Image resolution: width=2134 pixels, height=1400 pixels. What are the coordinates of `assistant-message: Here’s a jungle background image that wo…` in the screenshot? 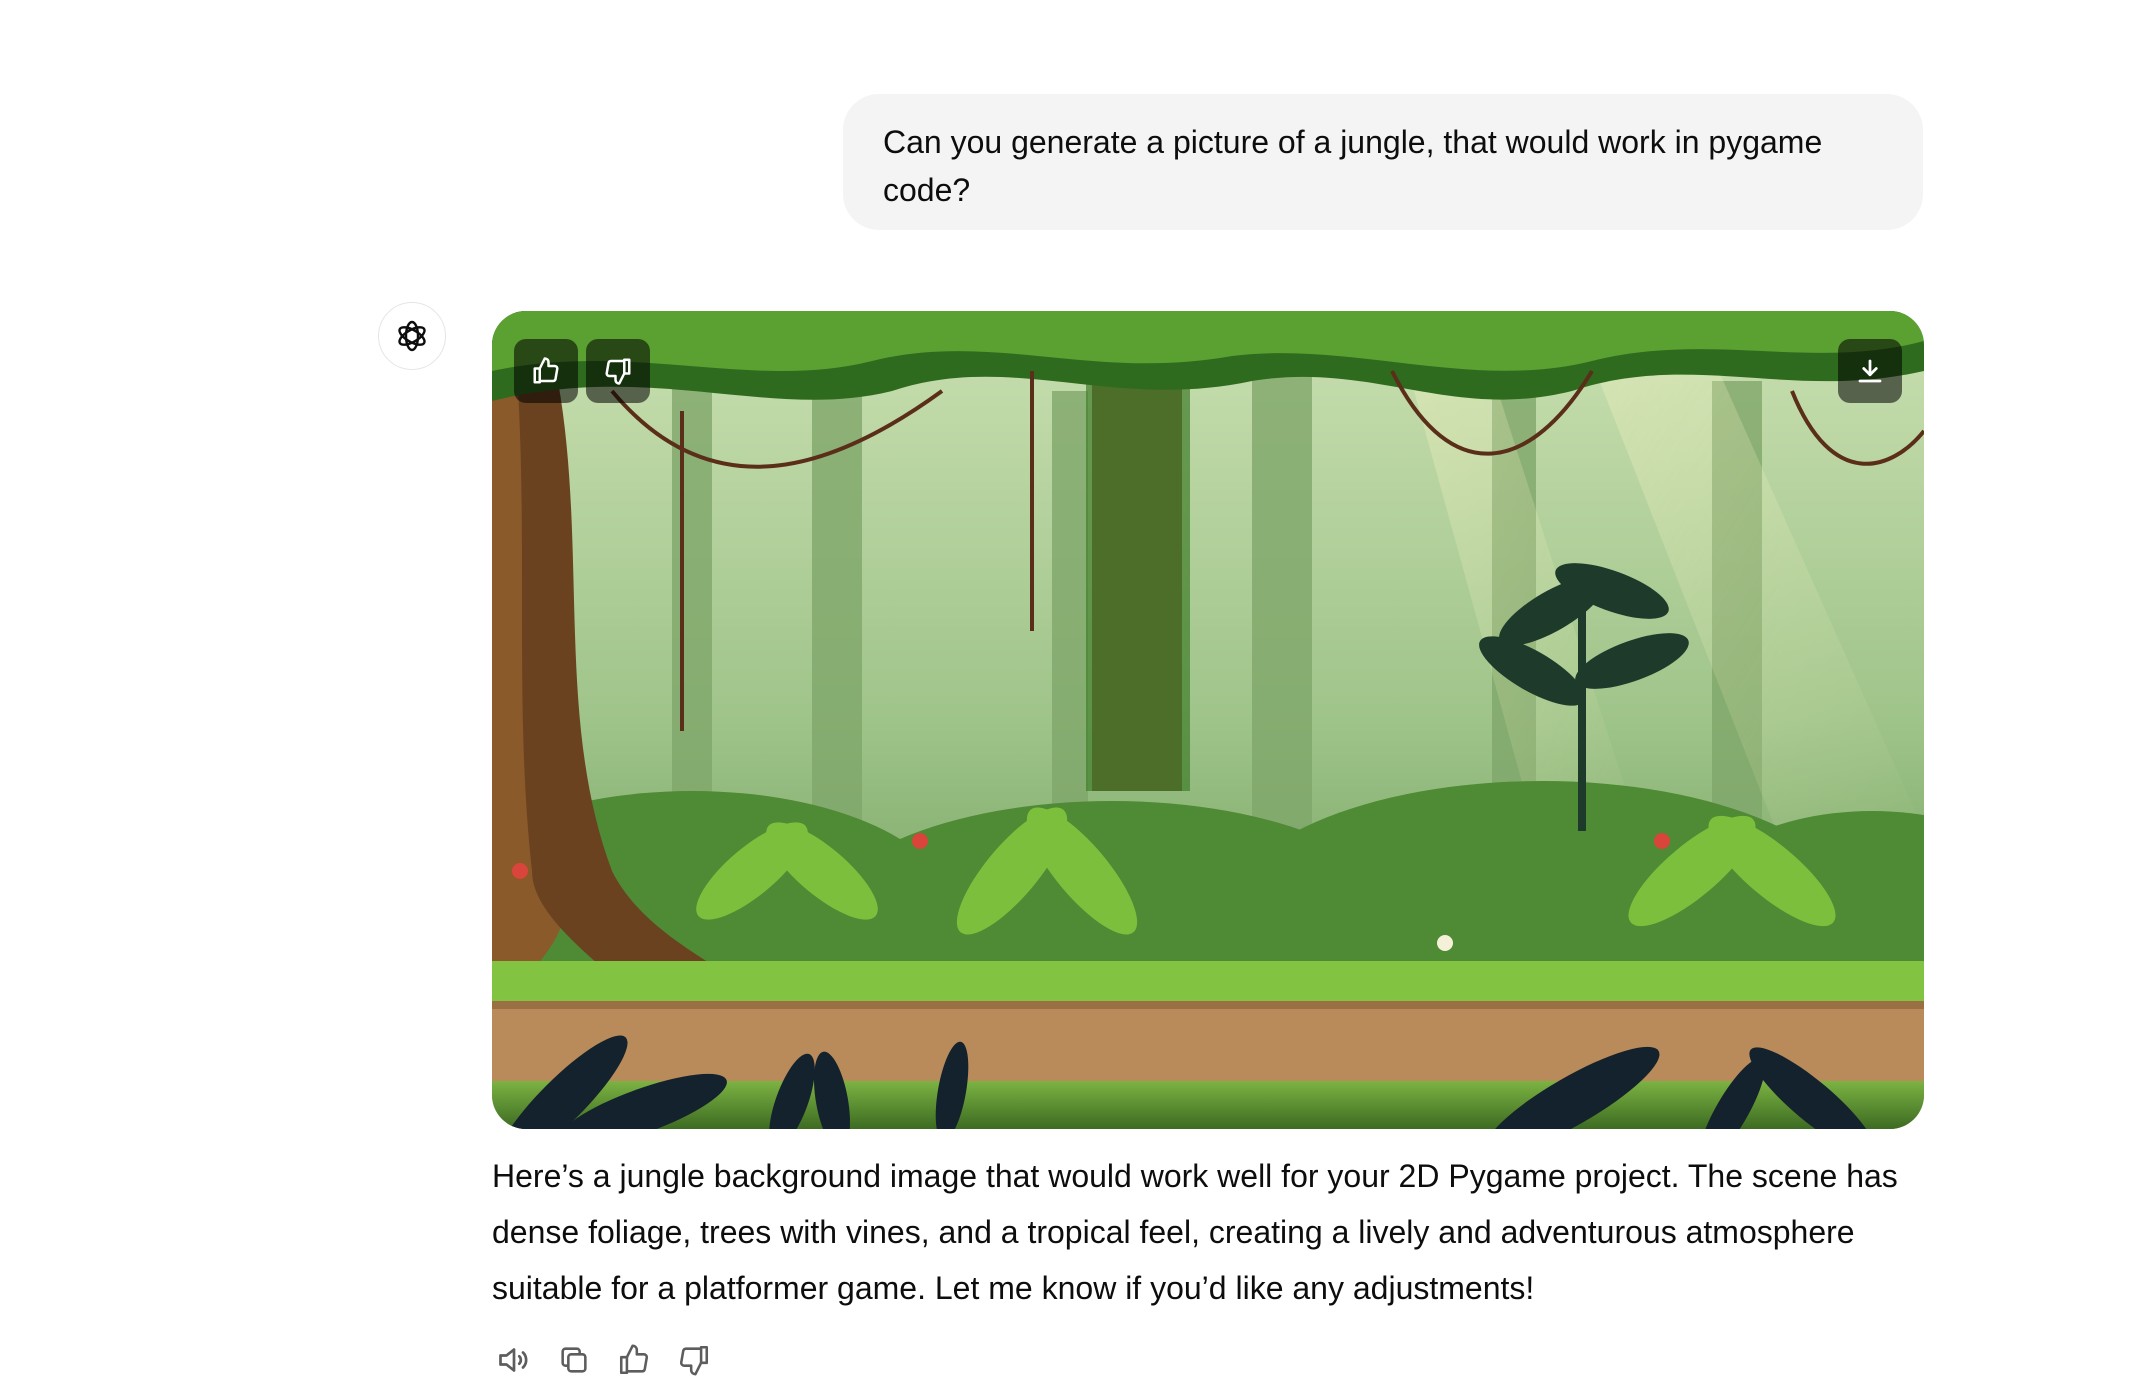 It's located at (1212, 1232).